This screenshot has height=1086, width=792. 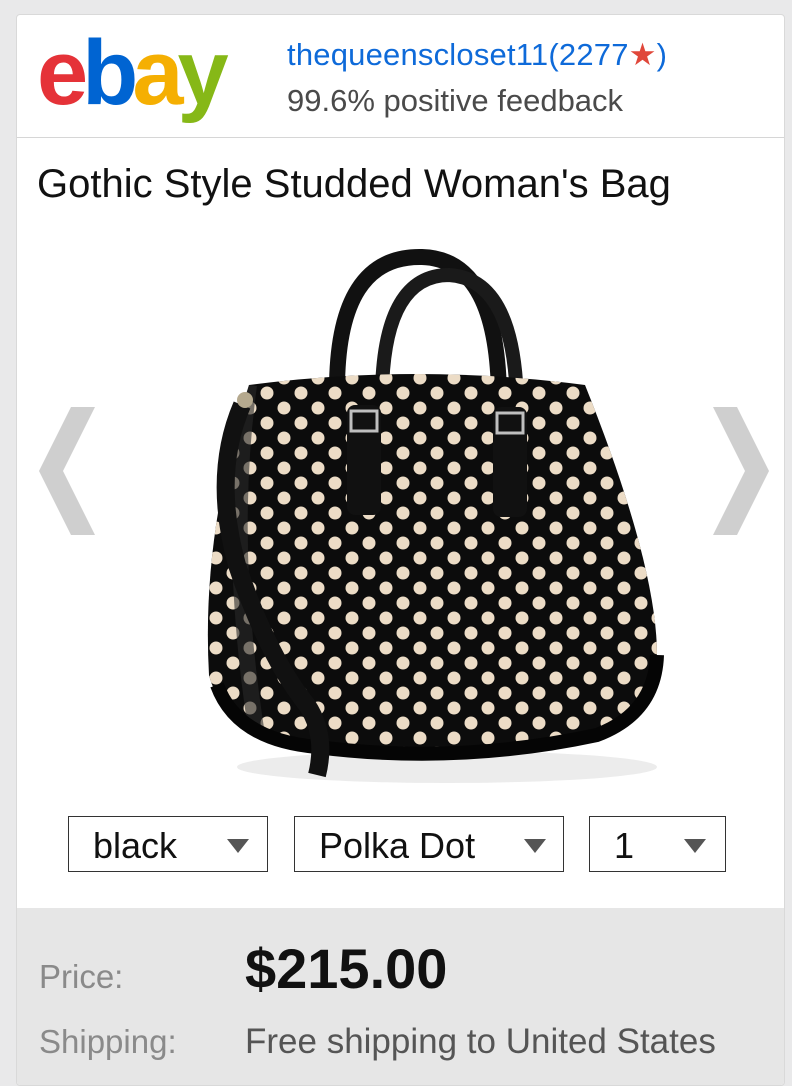 I want to click on quantity-select-value: 1, so click(x=624, y=845).